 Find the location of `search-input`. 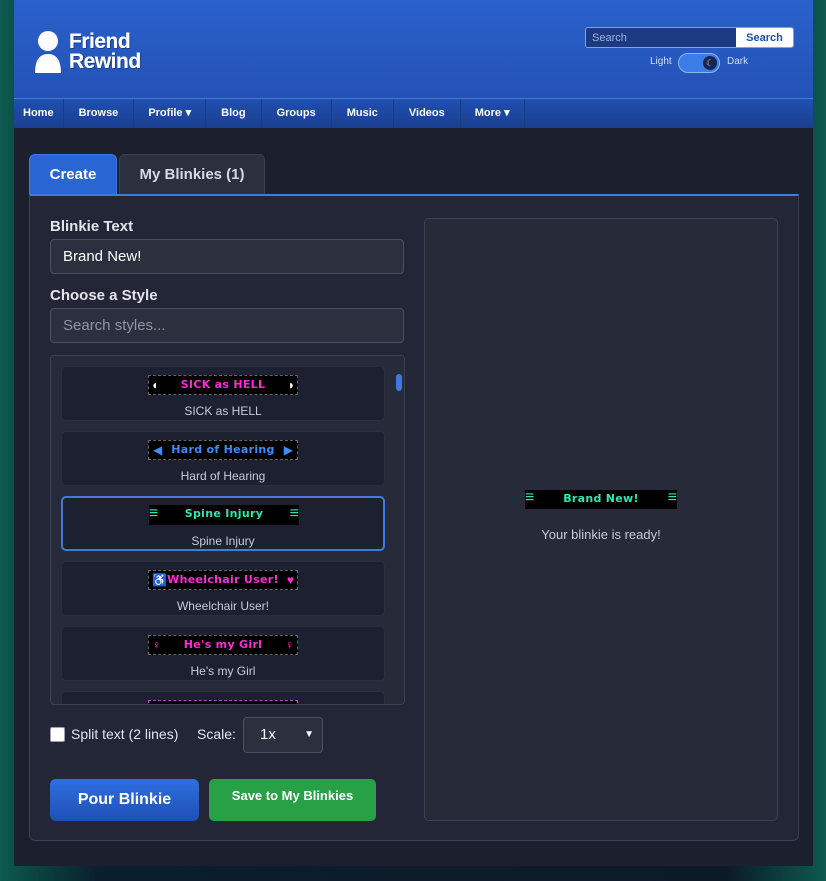

search-input is located at coordinates (661, 37).